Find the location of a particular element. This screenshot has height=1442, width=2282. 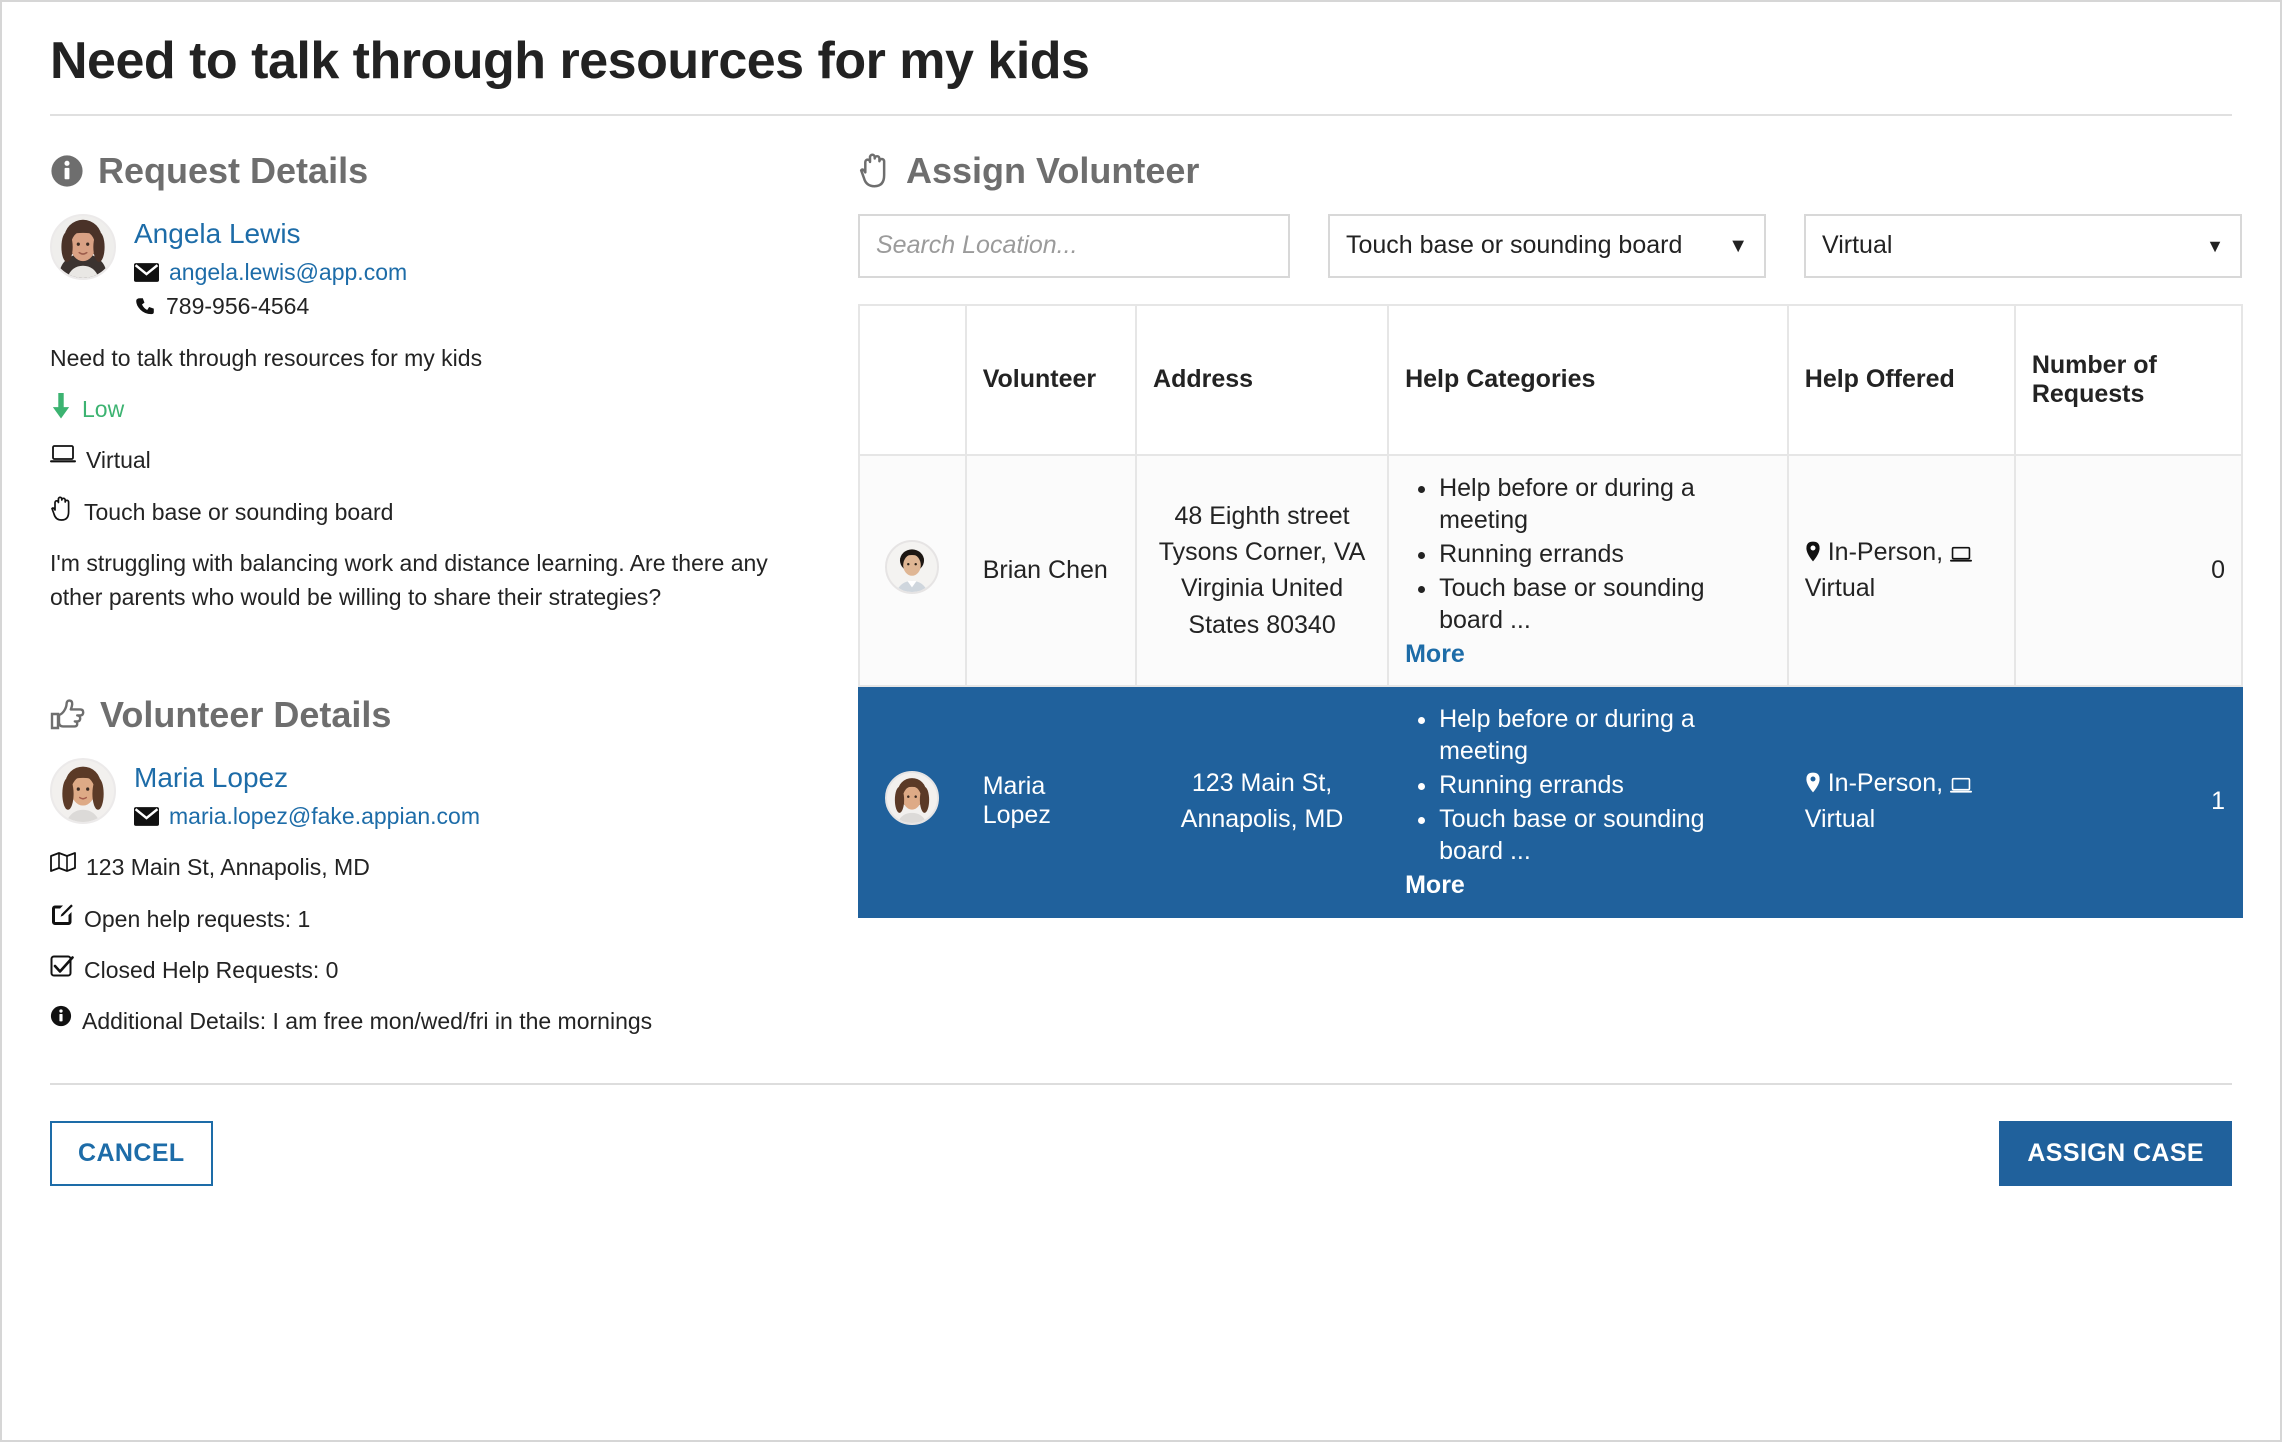

volunteer-address-row: 123 Main St, Annapolis, MD is located at coordinates (430, 867).